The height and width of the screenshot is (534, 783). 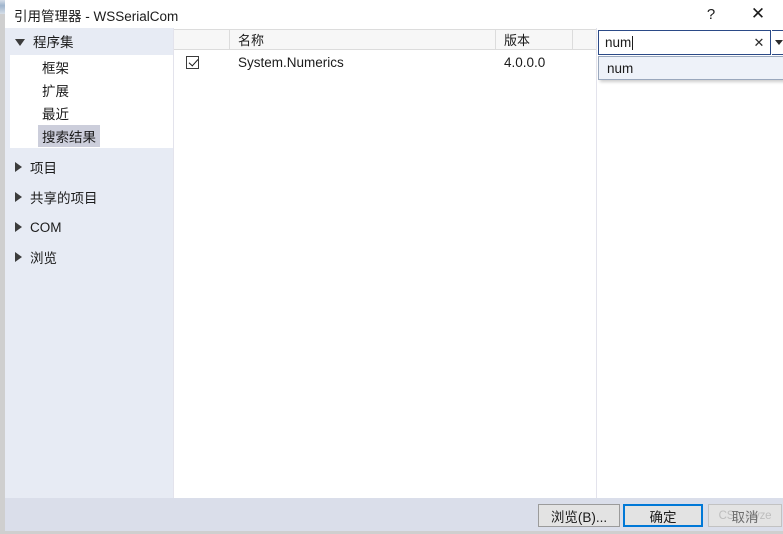 What do you see at coordinates (89, 227) in the screenshot?
I see `nav-group-com: COM` at bounding box center [89, 227].